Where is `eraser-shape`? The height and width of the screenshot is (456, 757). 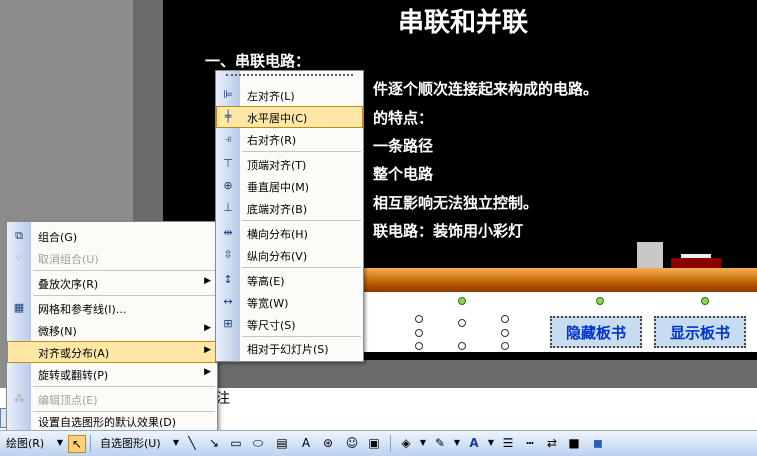 eraser-shape is located at coordinates (696, 263).